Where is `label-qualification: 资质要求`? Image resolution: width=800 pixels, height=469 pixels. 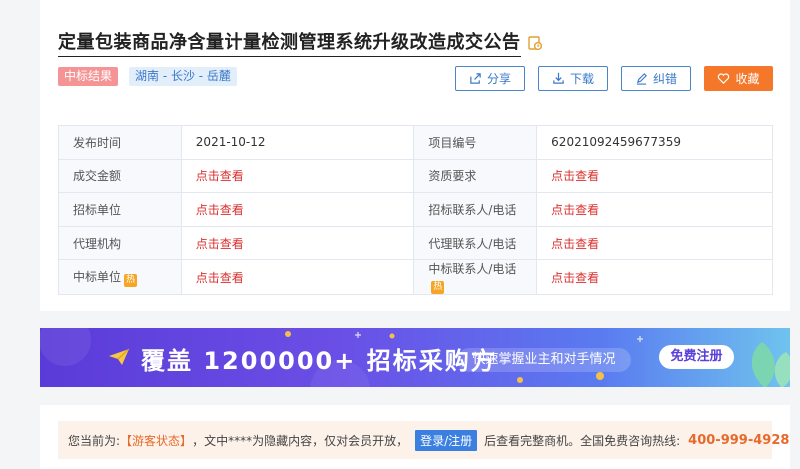 label-qualification: 资质要求 is located at coordinates (475, 176).